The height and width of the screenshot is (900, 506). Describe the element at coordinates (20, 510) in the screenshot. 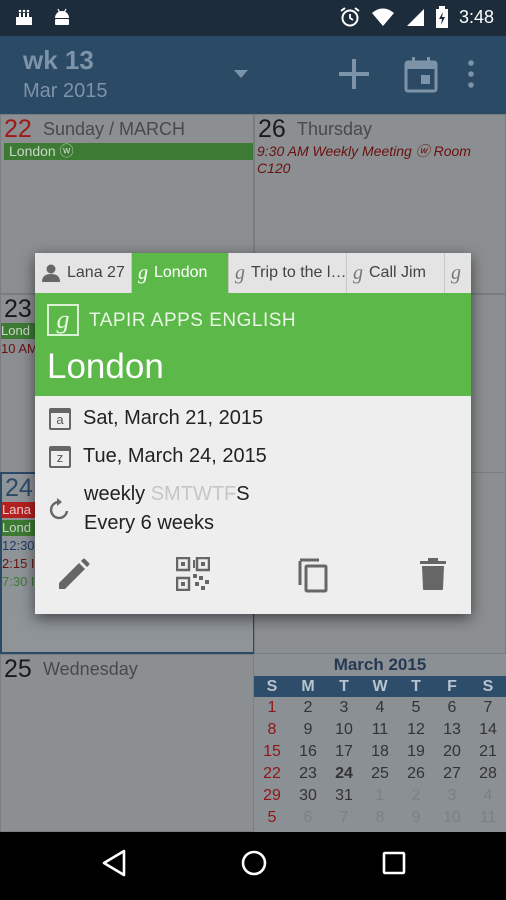

I see `event-stub: Lana` at that location.